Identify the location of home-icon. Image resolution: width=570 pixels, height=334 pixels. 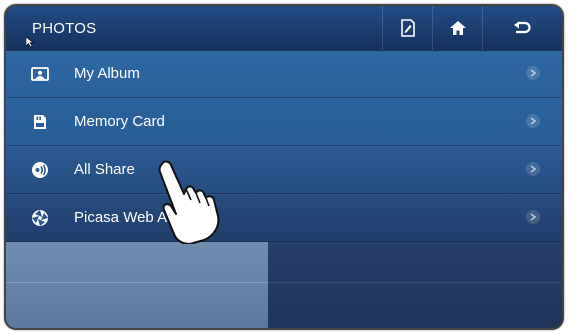
(458, 28).